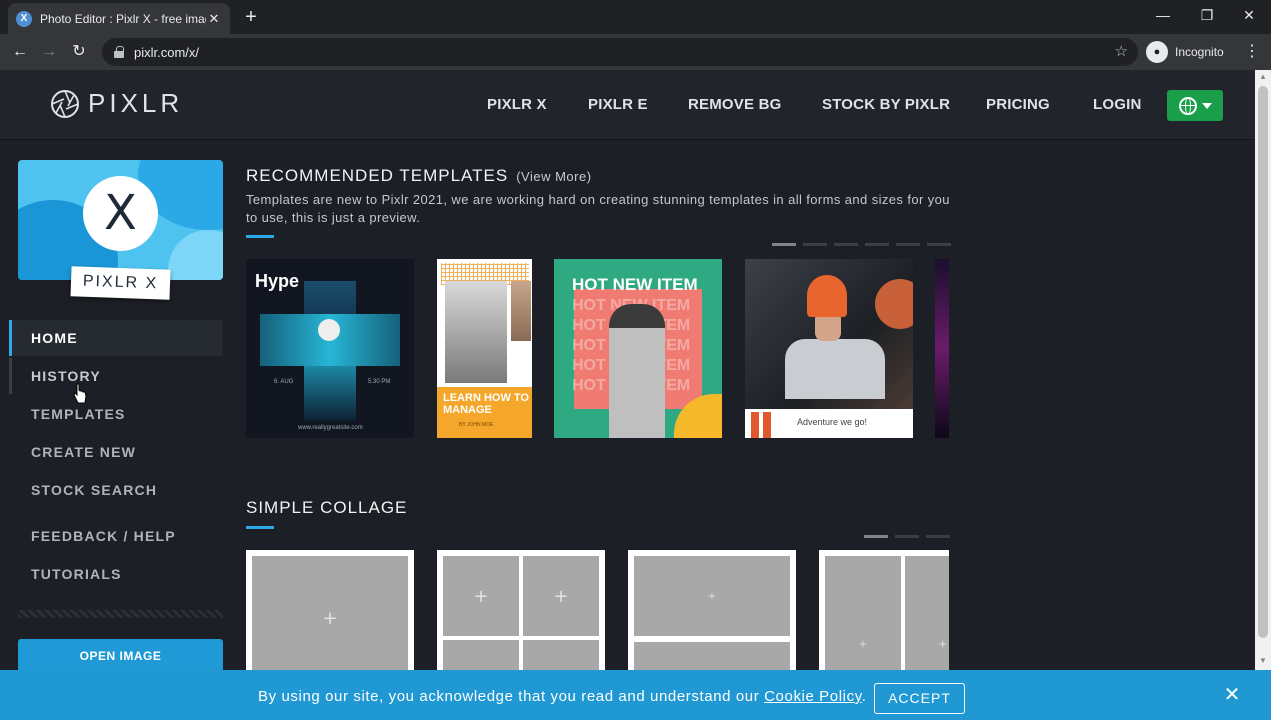 The image size is (1271, 720). What do you see at coordinates (377, 175) in the screenshot?
I see `recommended-title: RECOMMENDED TEMPLATES` at bounding box center [377, 175].